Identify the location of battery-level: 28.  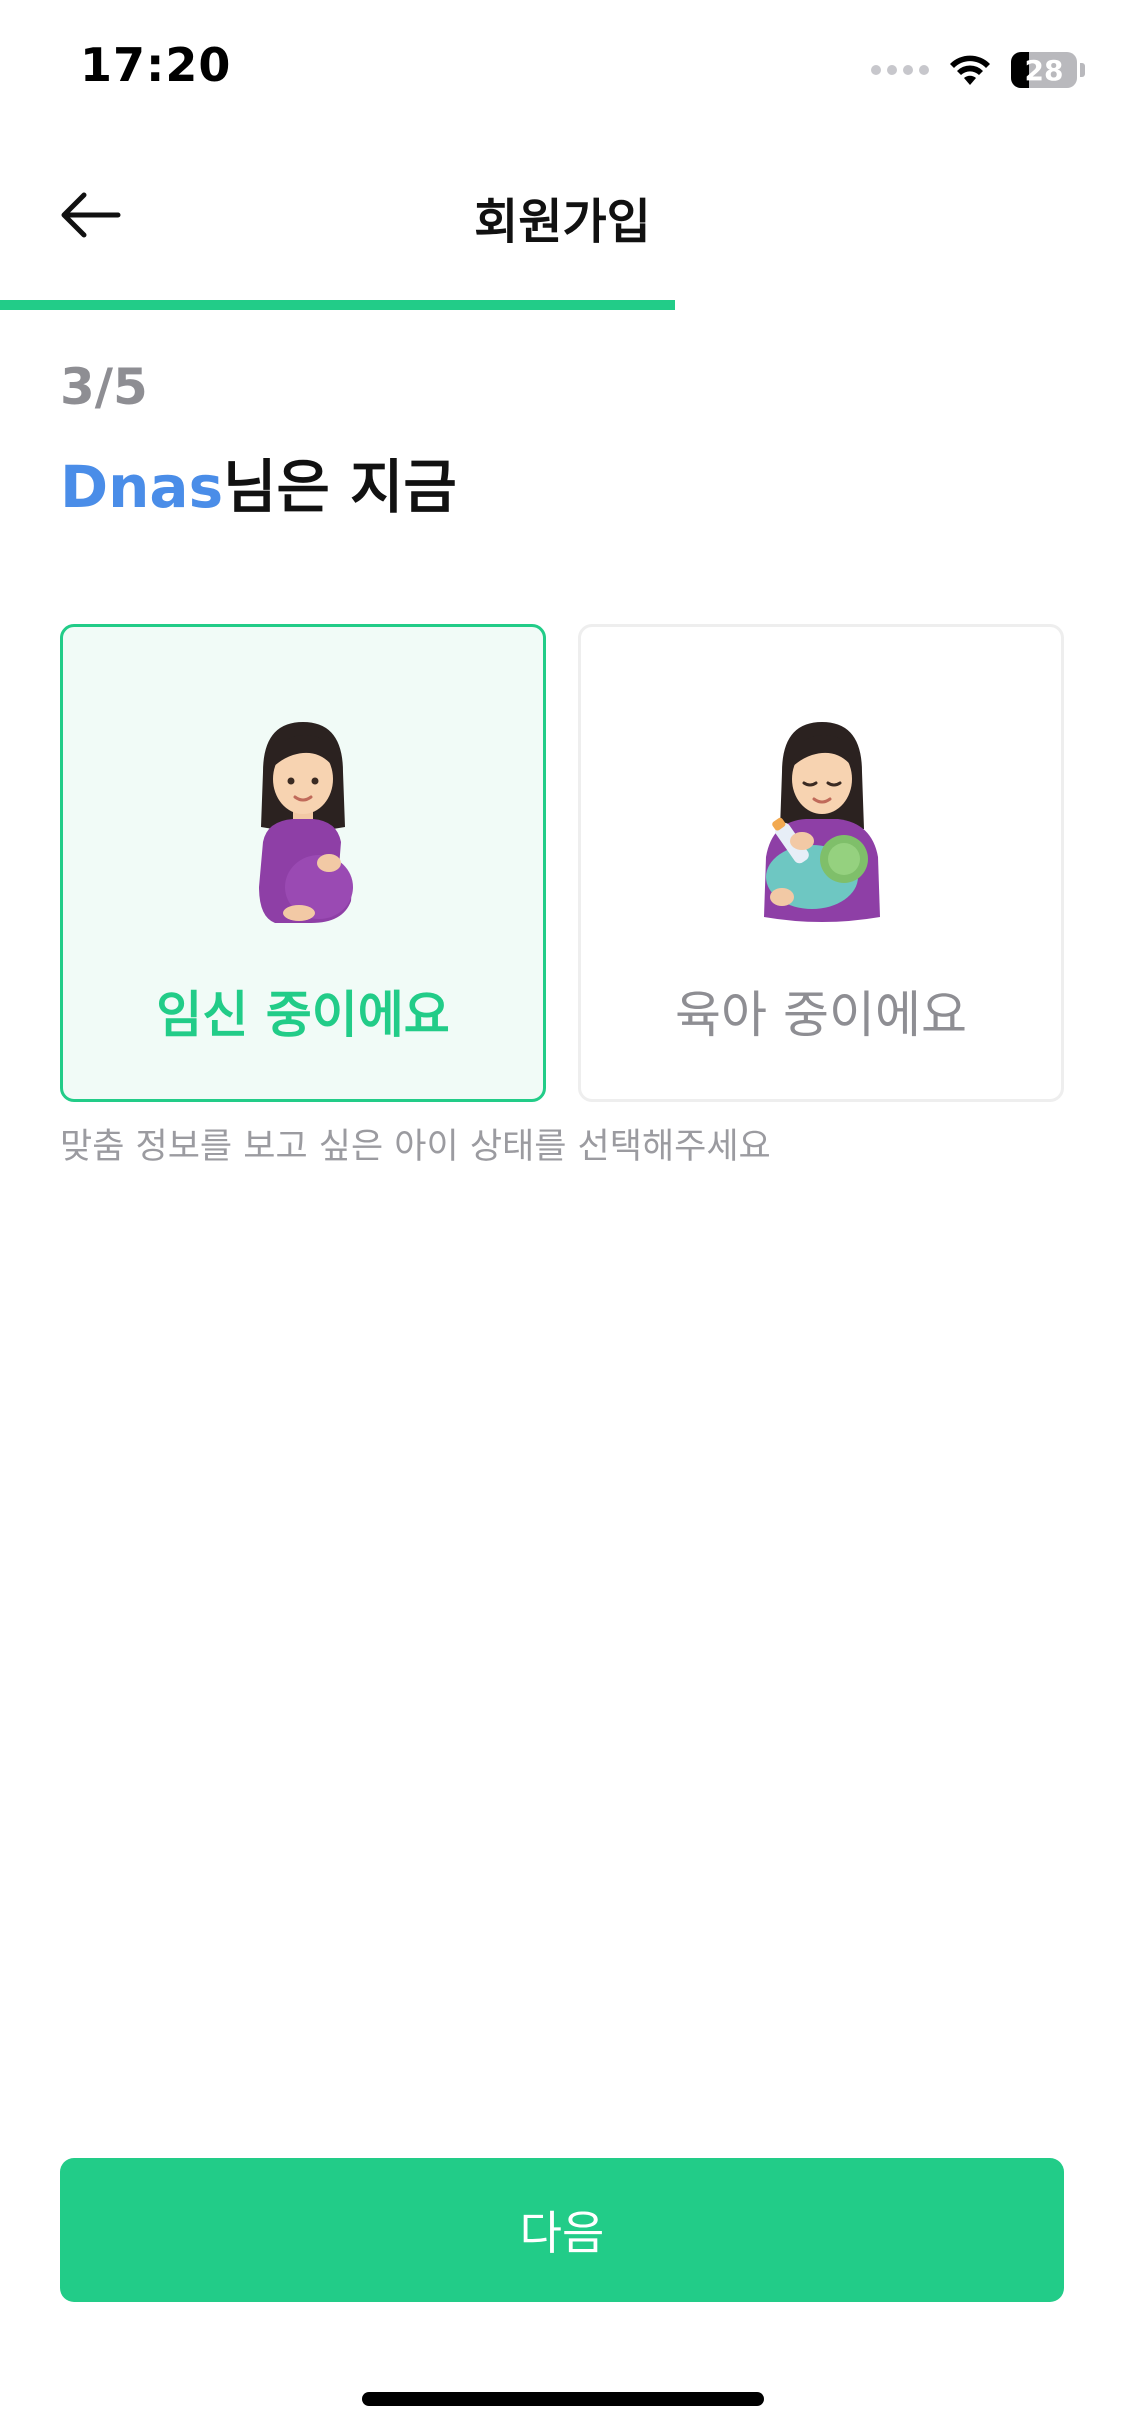
(1044, 70).